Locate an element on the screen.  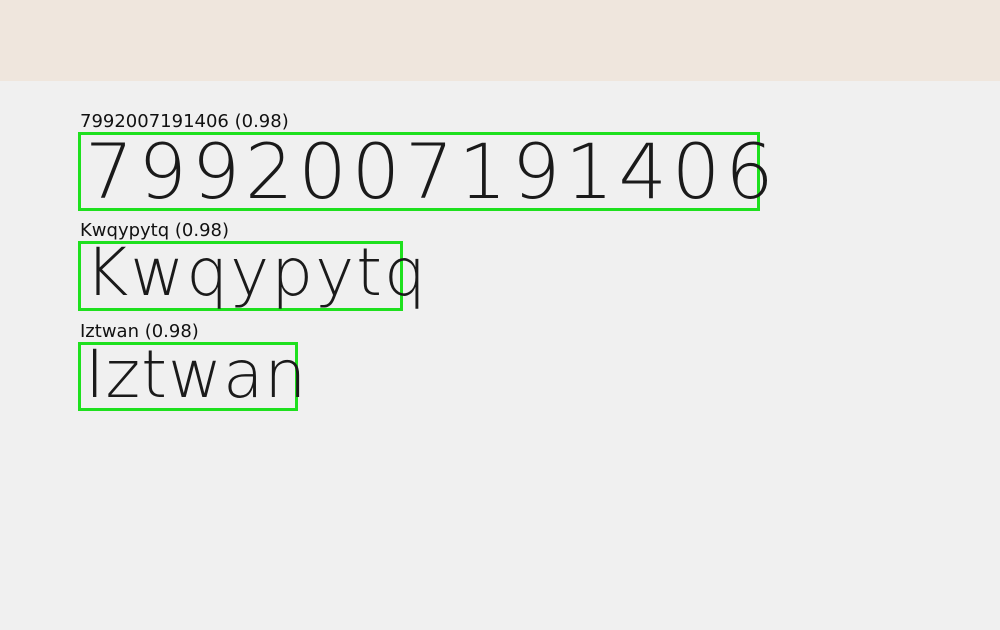
detection-box: Iztwan is located at coordinates (192, 374).